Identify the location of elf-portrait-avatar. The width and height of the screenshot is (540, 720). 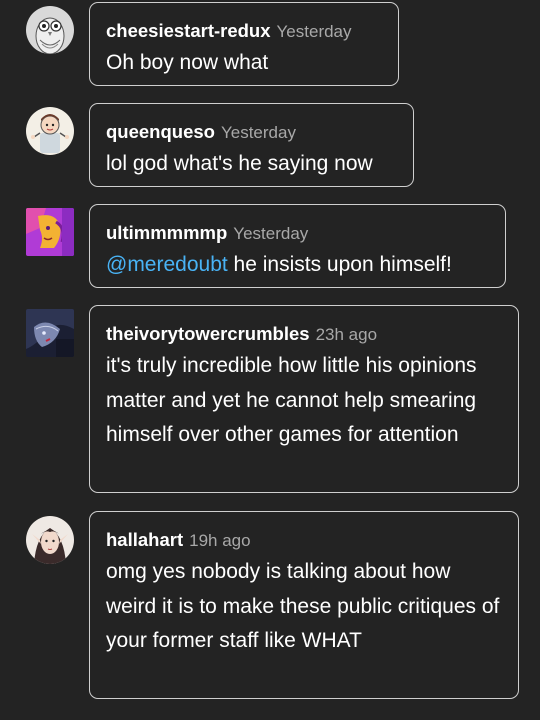
(50, 540).